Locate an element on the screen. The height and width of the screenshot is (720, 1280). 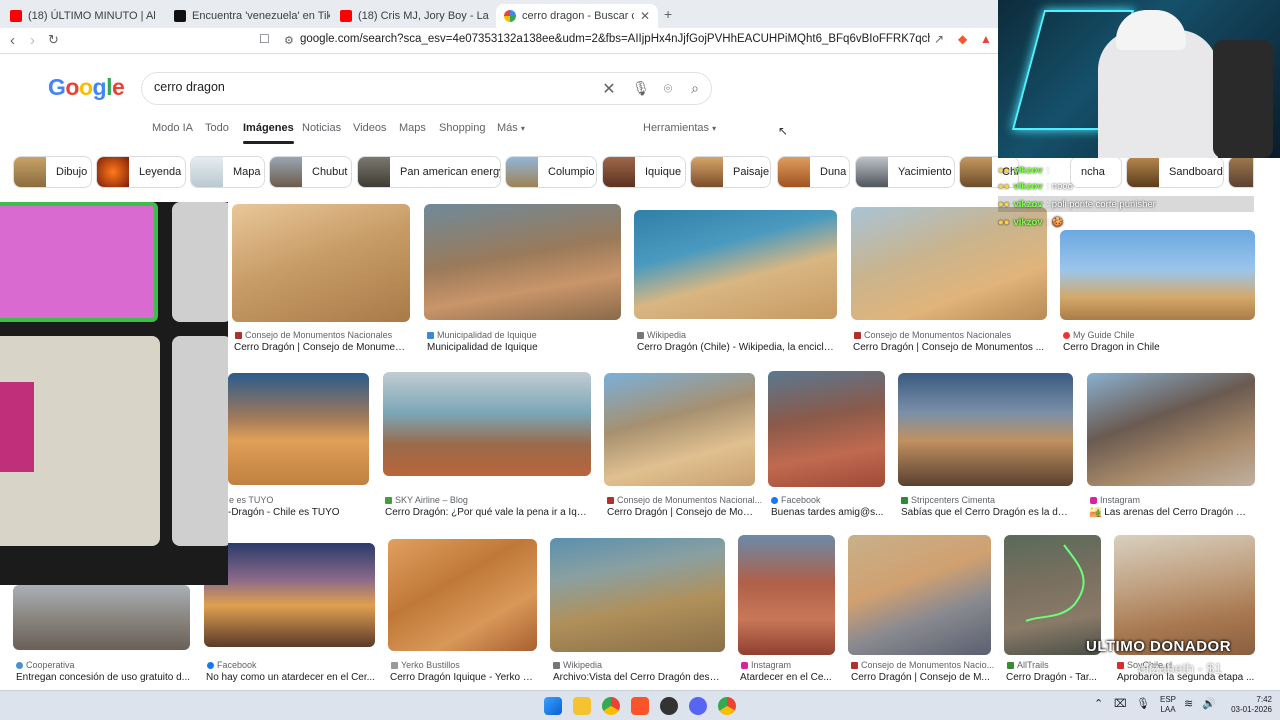
site-info-icon: ⚙ is located at coordinates (289, 40).